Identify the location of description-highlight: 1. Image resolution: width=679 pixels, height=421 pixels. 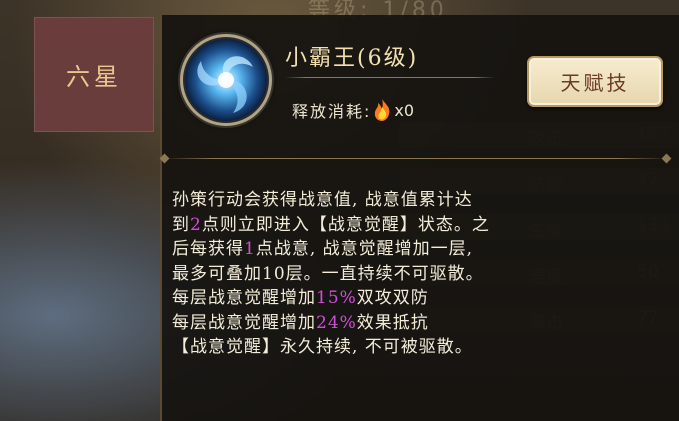
(250, 249).